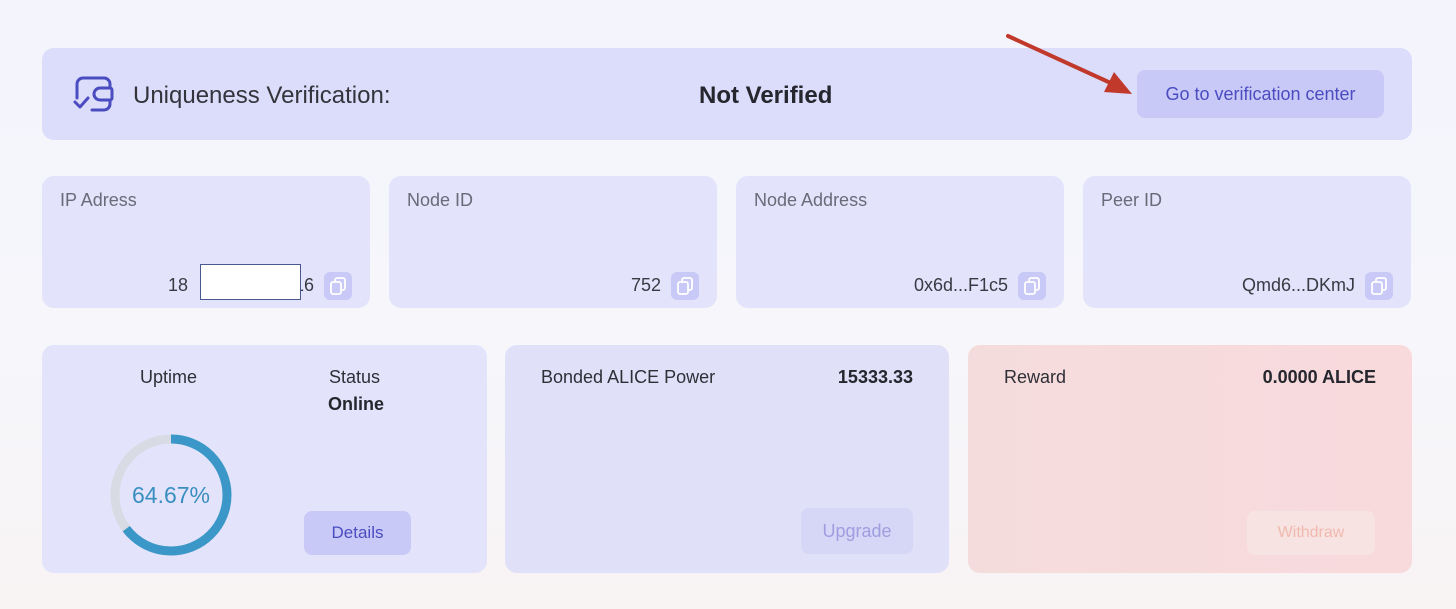  I want to click on peer-id-value: Qmd6...DKmJ, so click(1298, 285).